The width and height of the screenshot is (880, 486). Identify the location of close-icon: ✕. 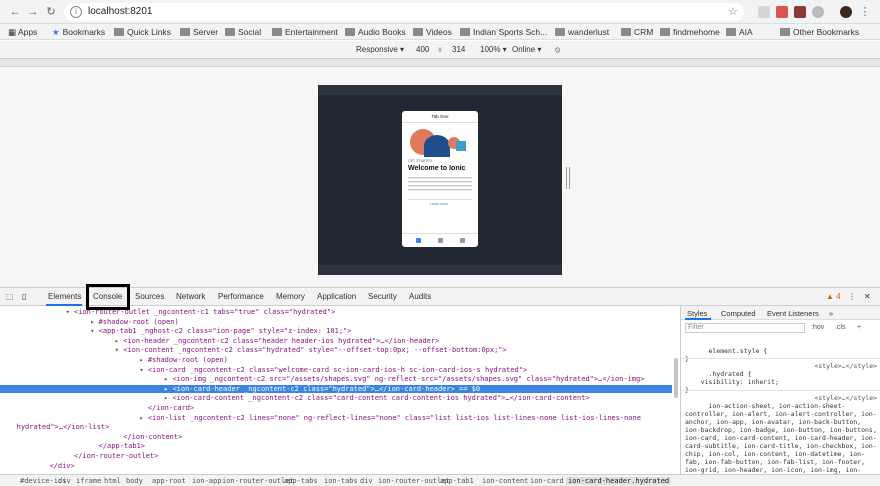
(867, 296).